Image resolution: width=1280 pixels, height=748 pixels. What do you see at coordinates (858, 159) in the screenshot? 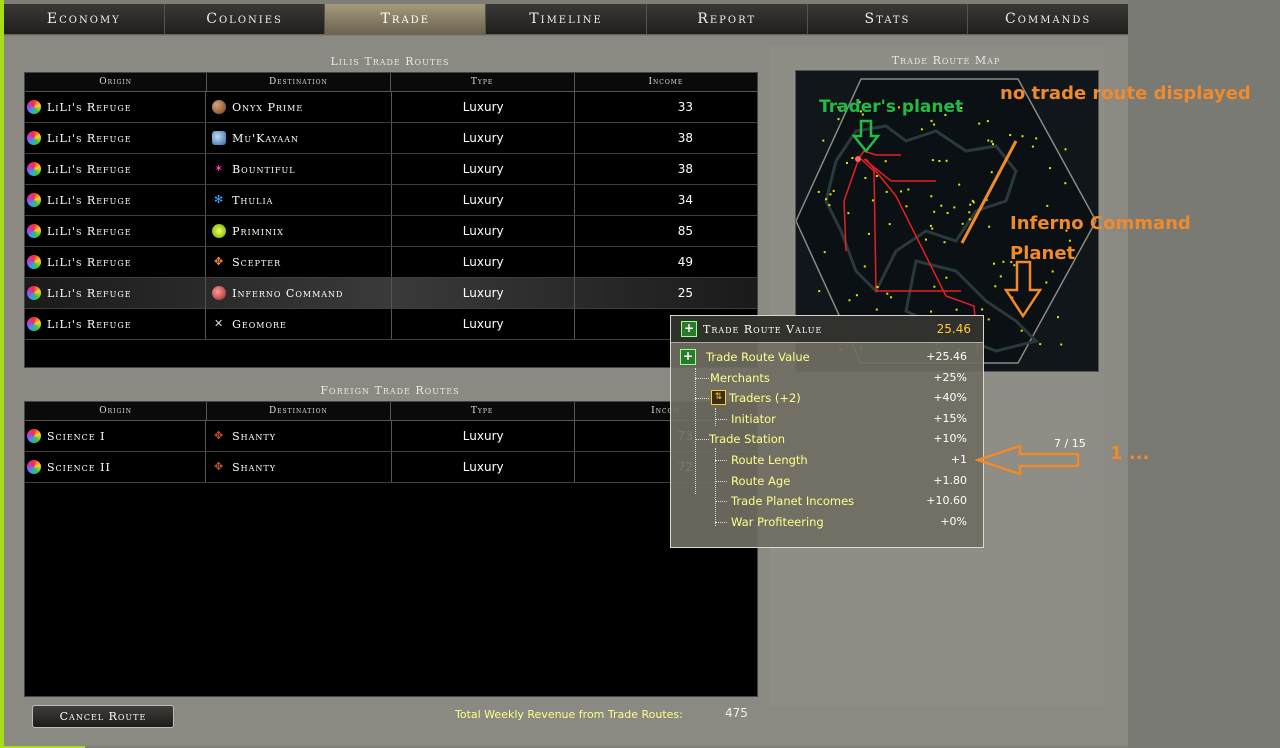
I see `traders-planet-marker` at bounding box center [858, 159].